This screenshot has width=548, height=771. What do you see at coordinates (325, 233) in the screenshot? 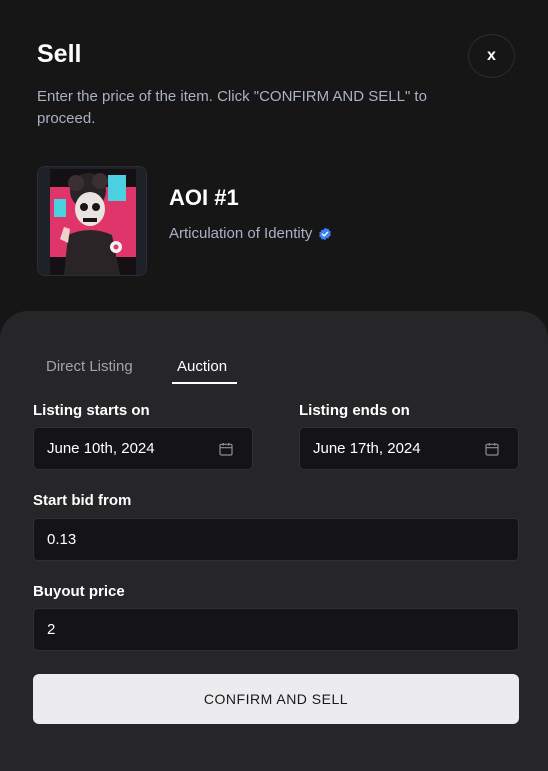
I see `verified-badge-icon` at bounding box center [325, 233].